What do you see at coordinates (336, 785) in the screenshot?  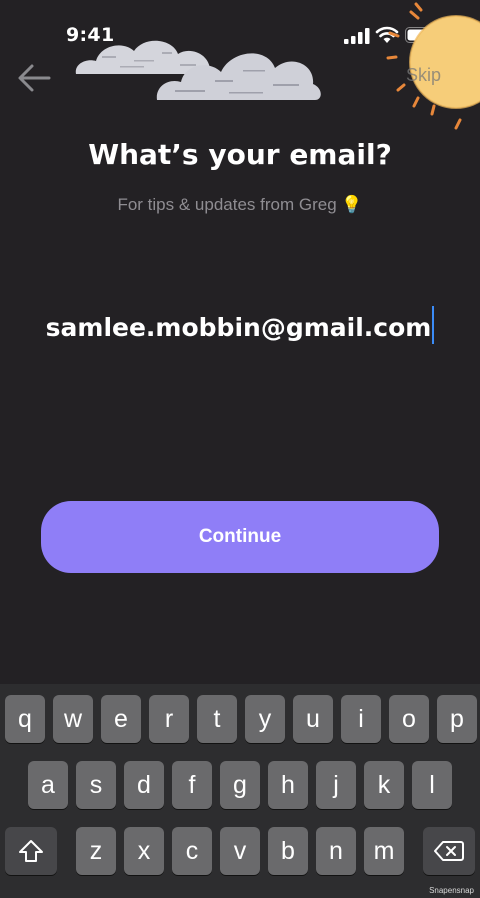 I see `key-j: j` at bounding box center [336, 785].